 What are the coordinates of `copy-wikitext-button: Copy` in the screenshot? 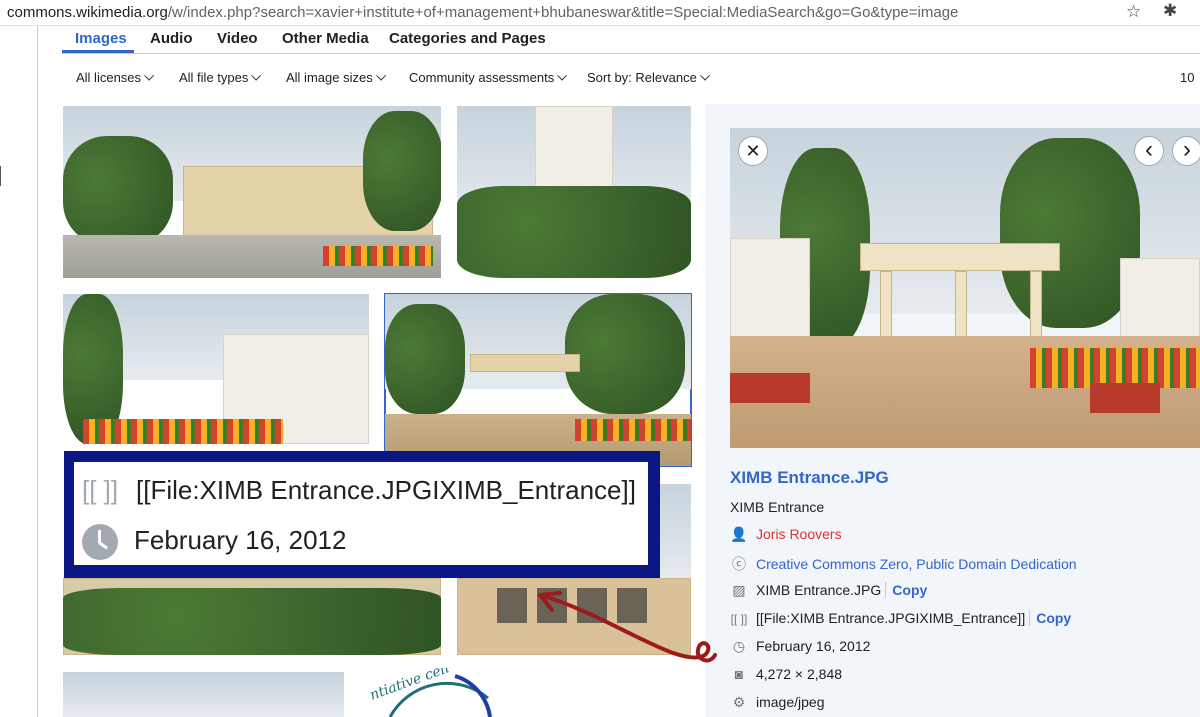 It's located at (1050, 618).